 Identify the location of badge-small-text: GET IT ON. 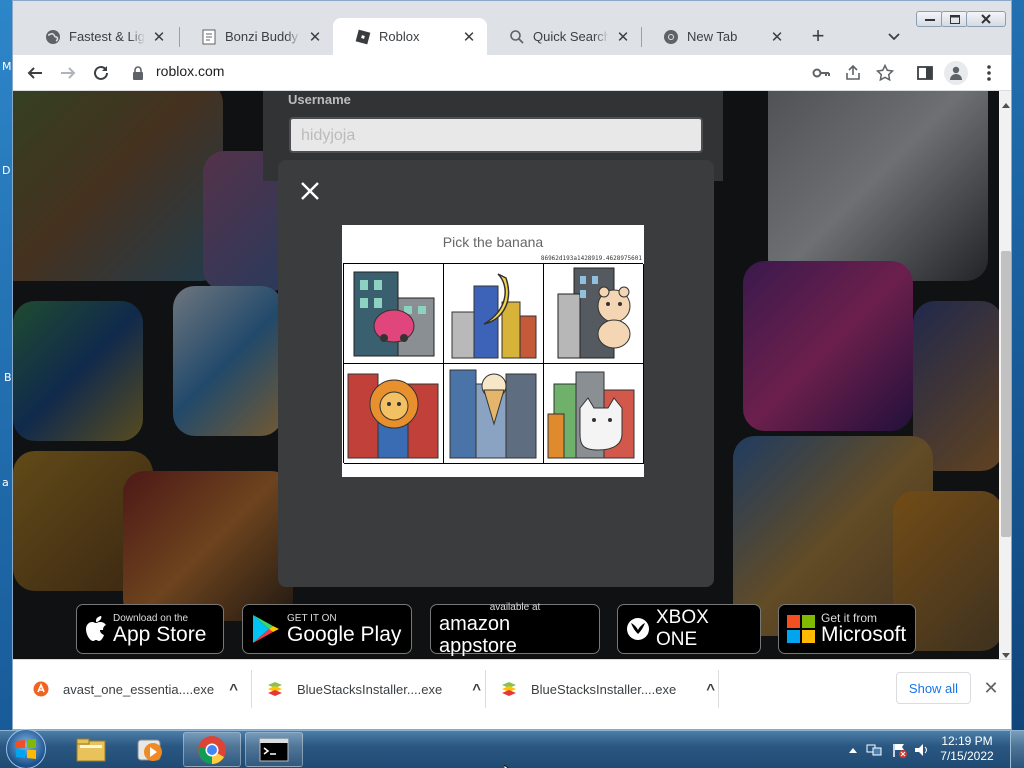
(312, 618).